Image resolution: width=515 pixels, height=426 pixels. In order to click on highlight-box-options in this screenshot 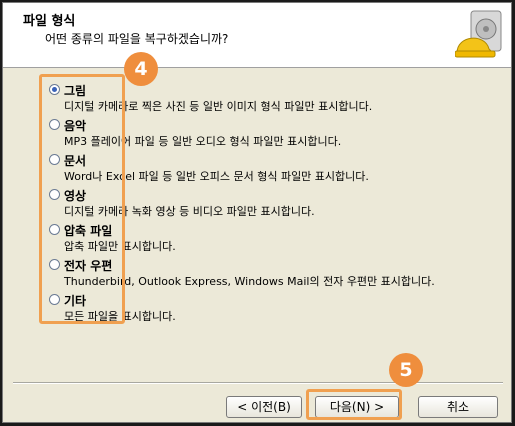, I will do `click(82, 199)`.